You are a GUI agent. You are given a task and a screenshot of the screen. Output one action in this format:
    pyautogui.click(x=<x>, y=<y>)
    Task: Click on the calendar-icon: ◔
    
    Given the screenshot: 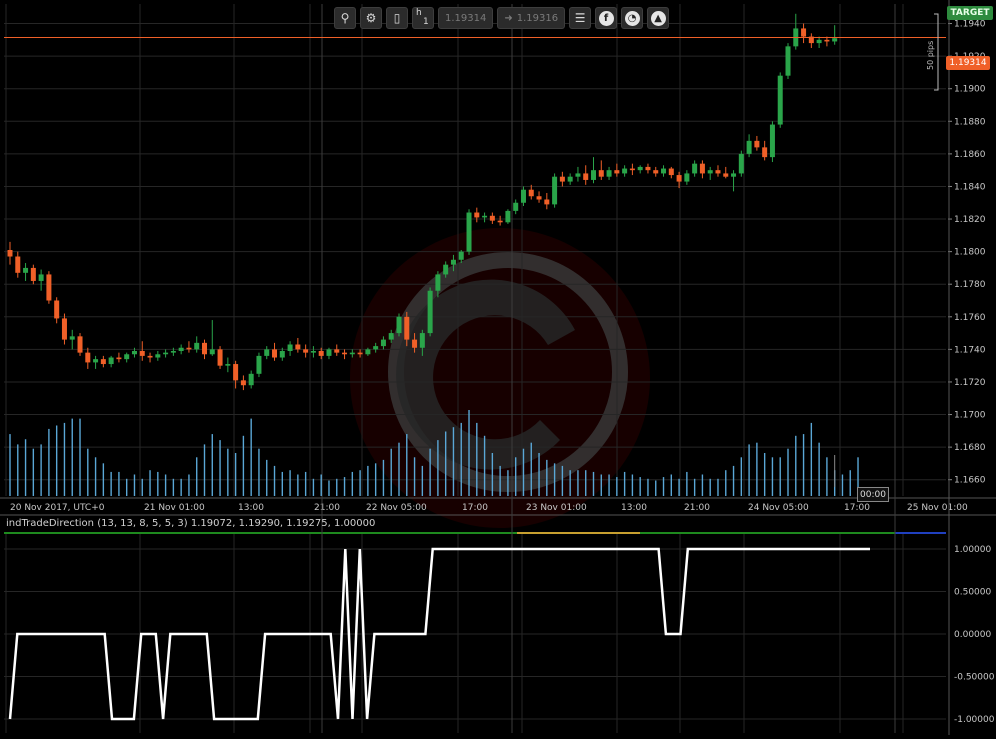 What is the action you would take?
    pyautogui.click(x=632, y=18)
    